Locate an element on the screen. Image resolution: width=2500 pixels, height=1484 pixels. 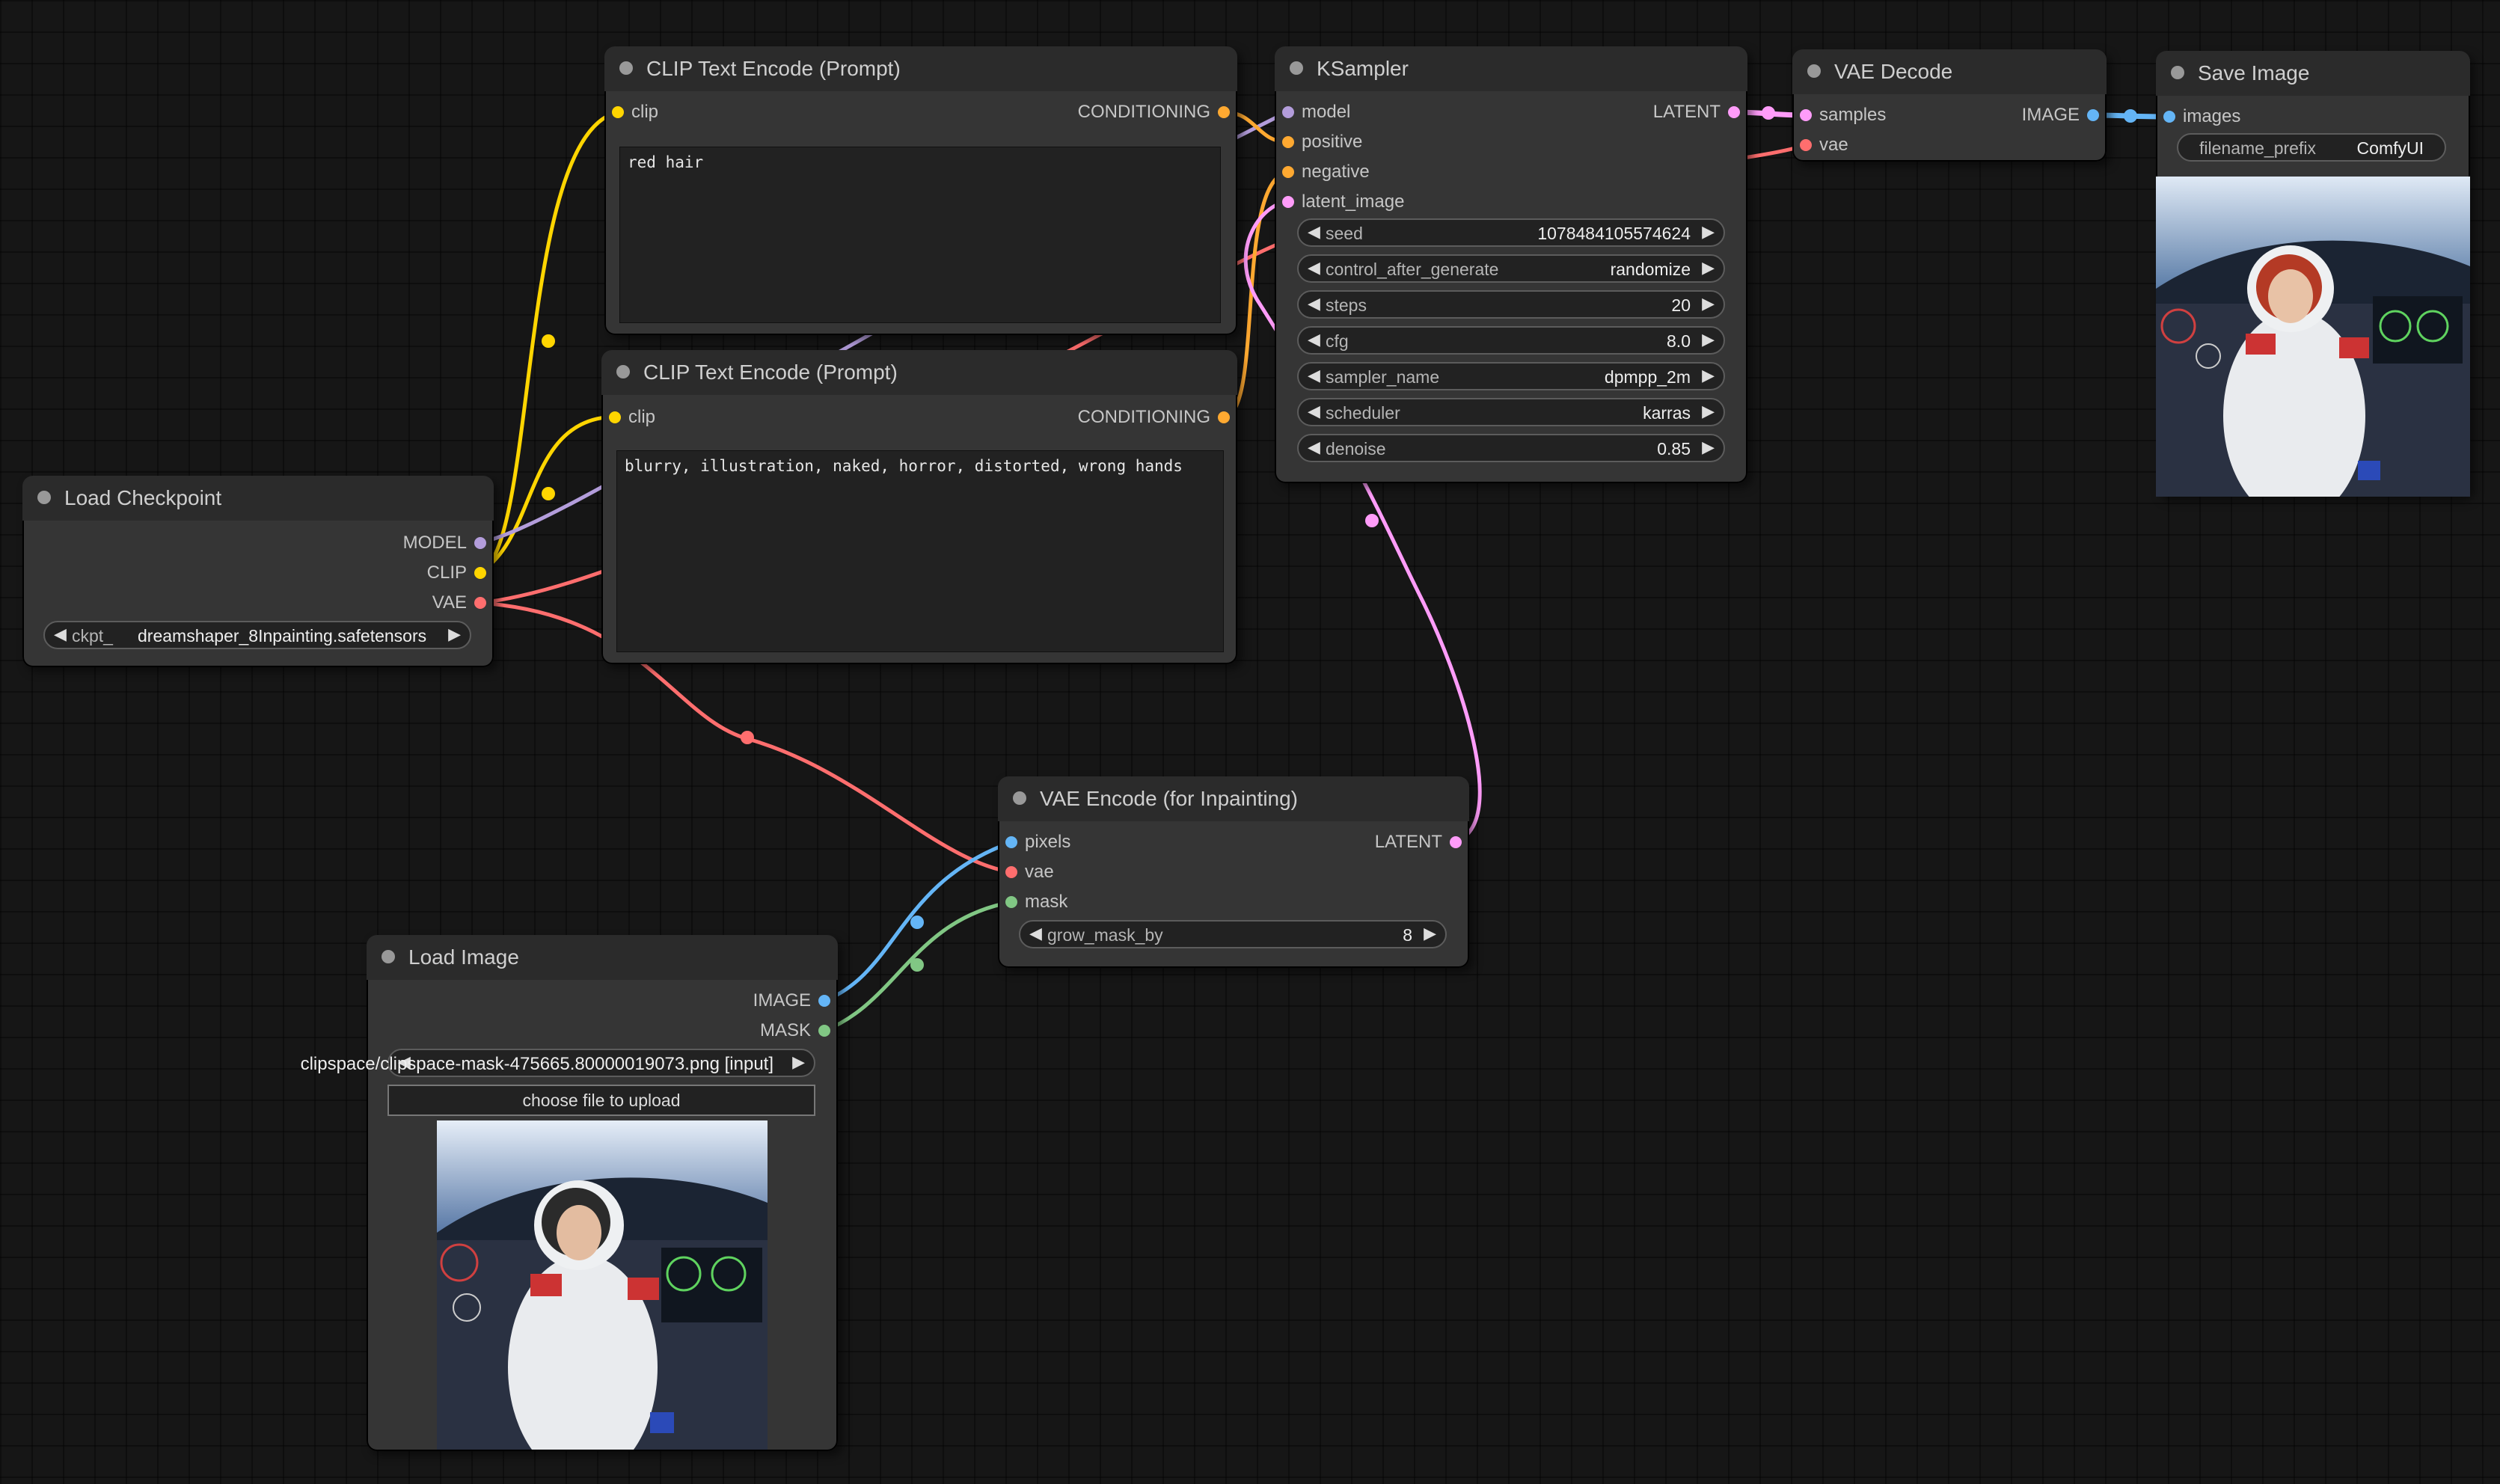
output-model: MODEL is located at coordinates (434, 543).